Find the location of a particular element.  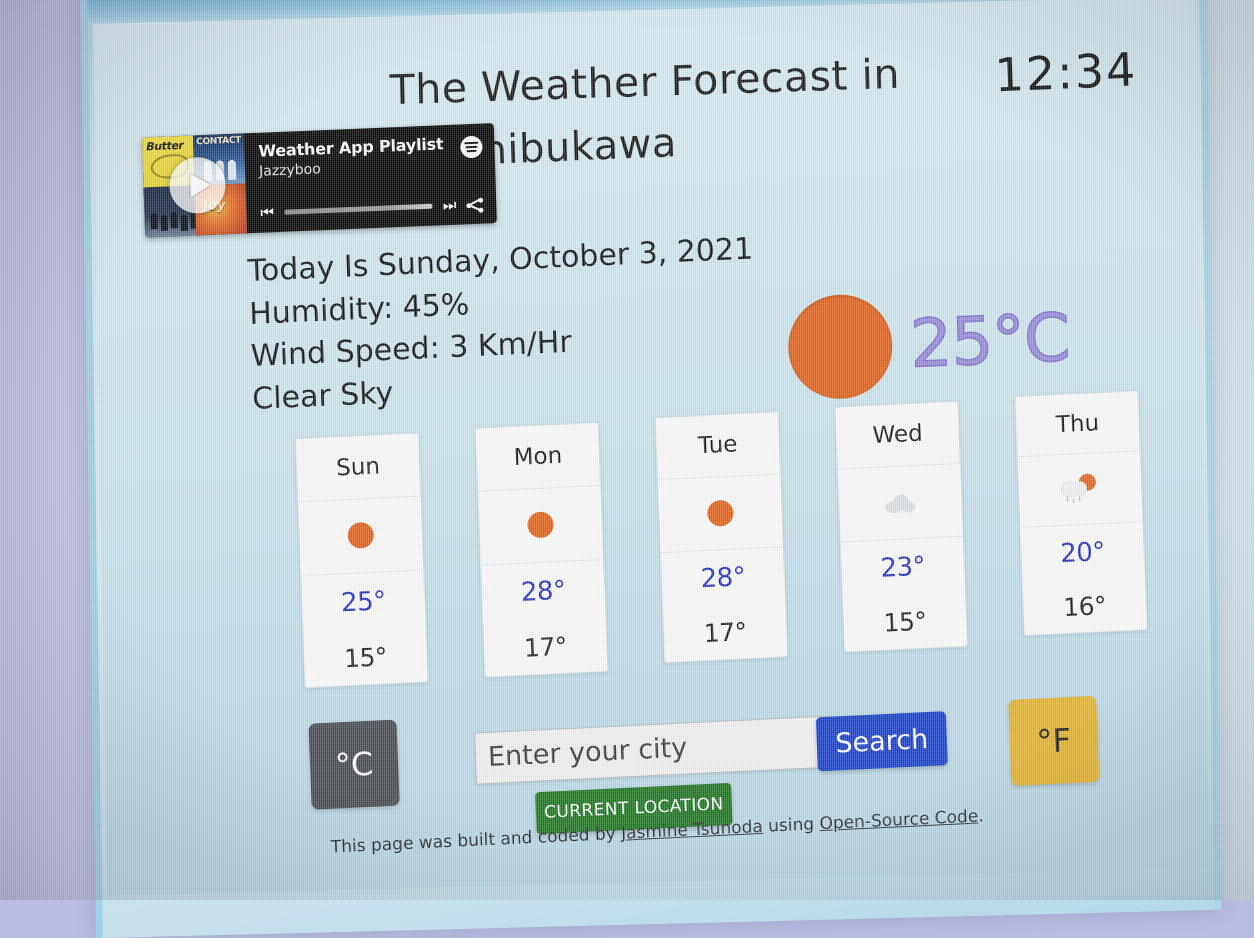

search-input: Enter your city is located at coordinates (653, 750).